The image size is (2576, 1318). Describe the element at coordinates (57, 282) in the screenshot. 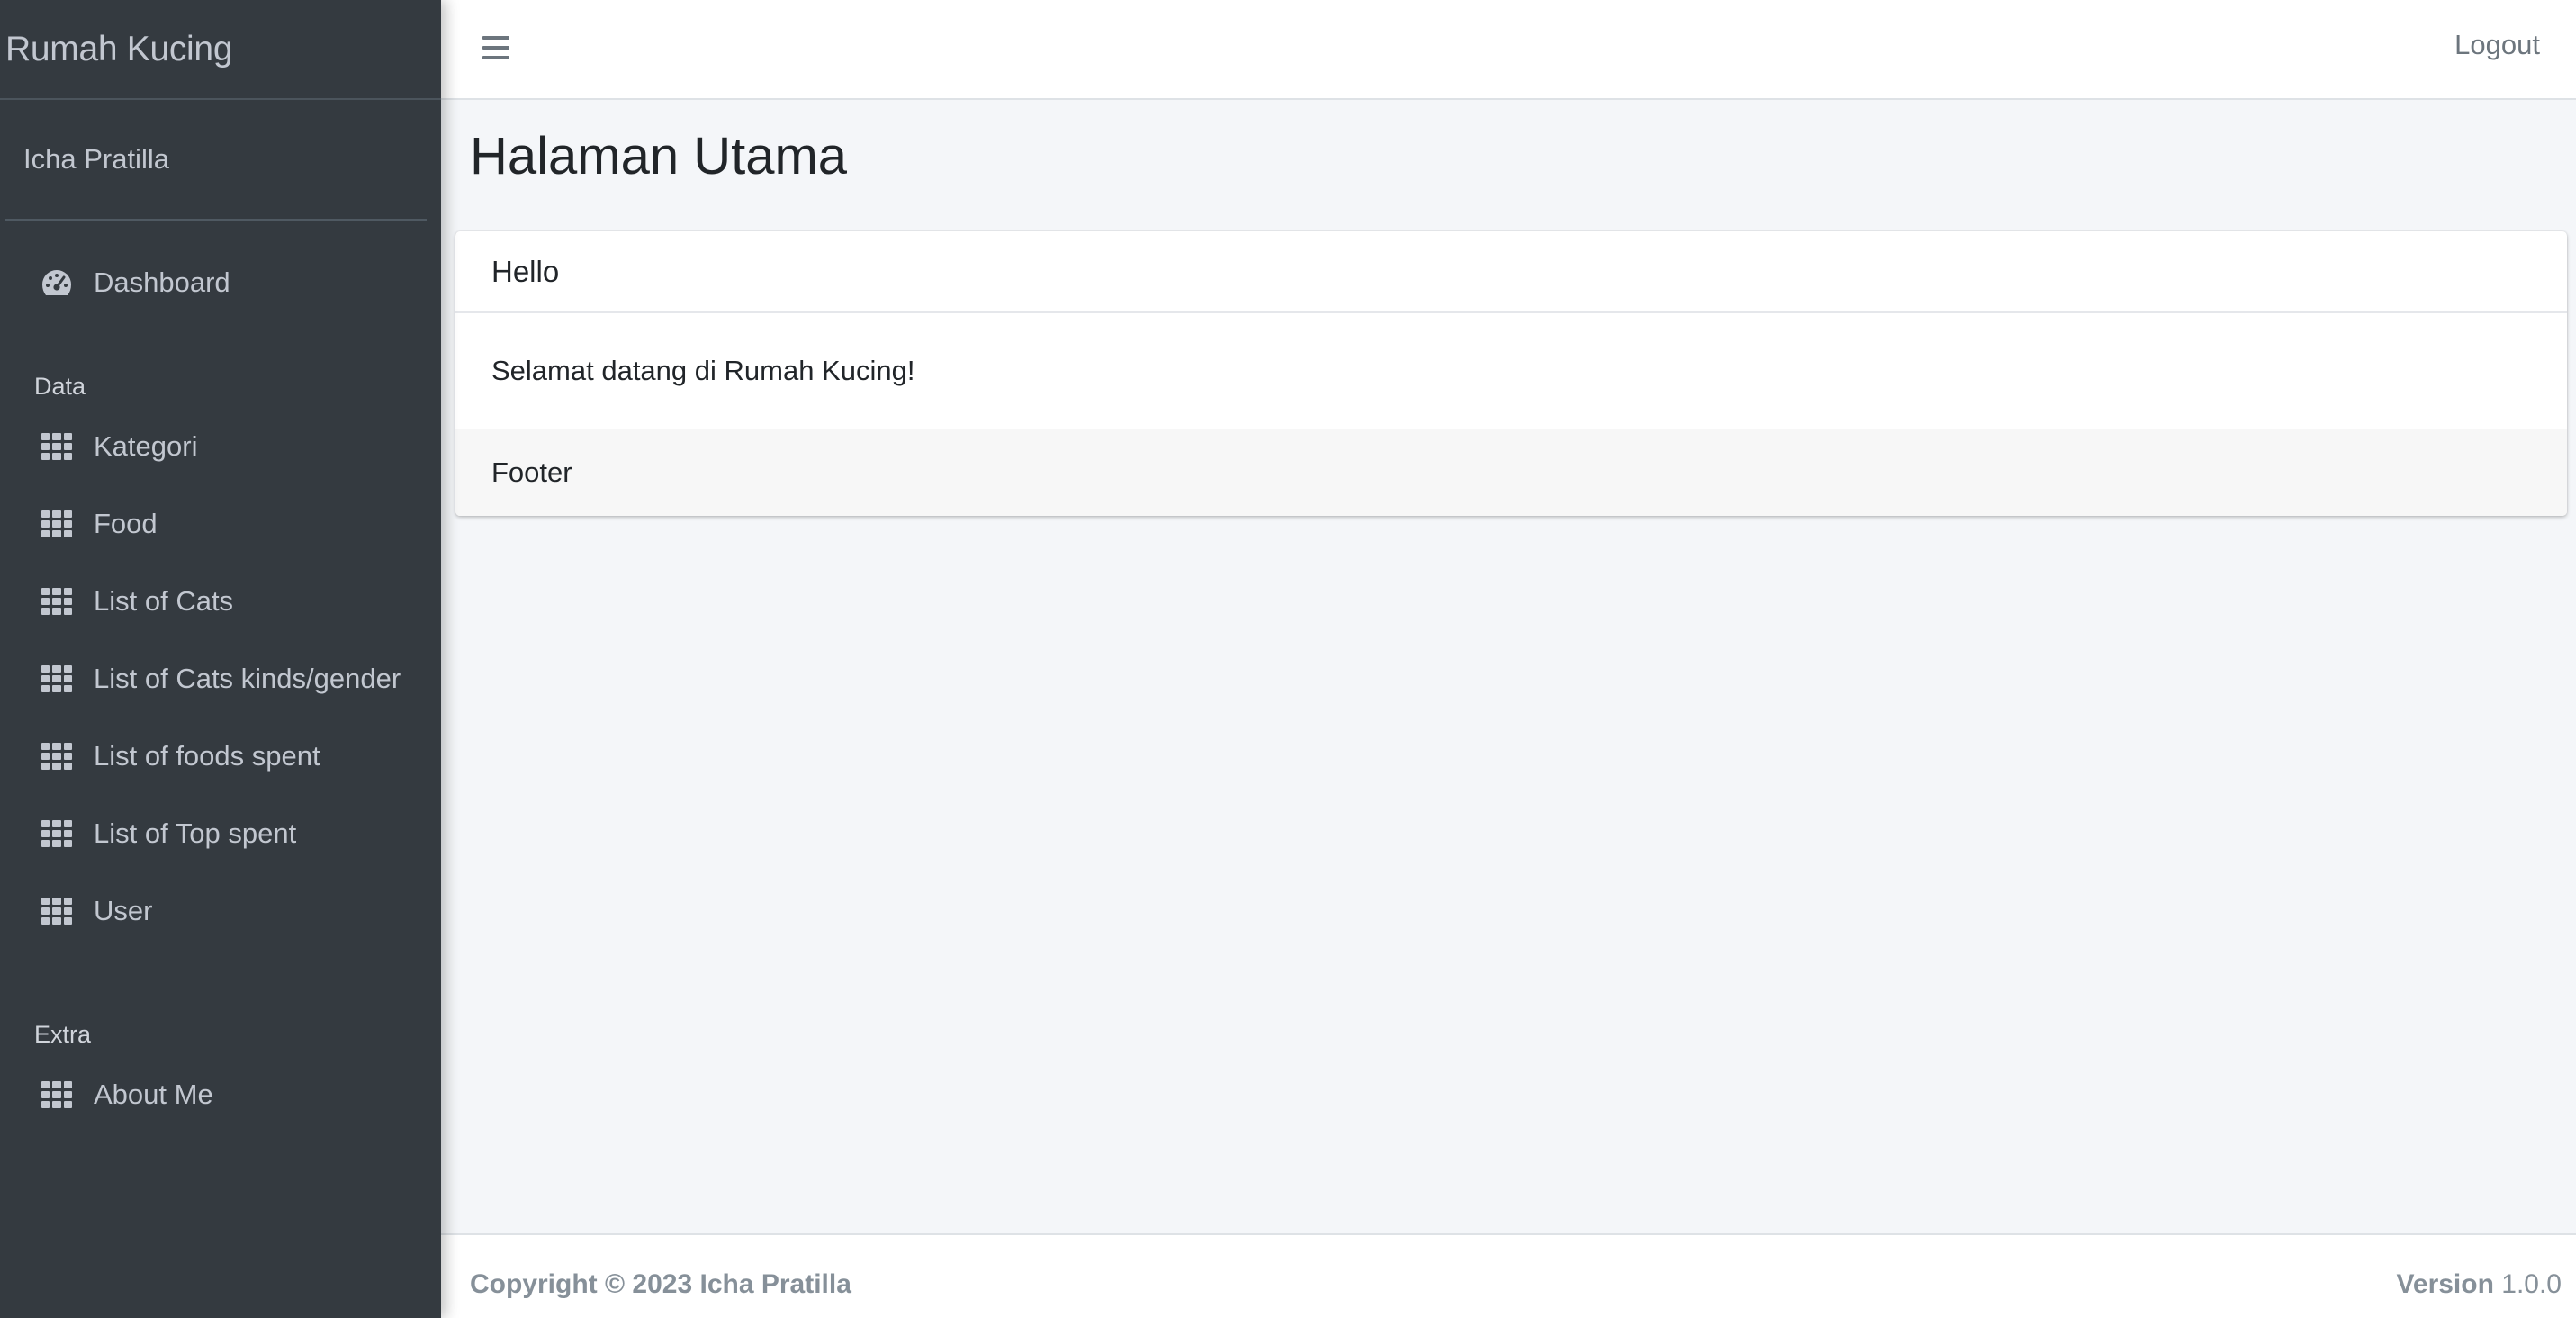

I see `tachometer-icon` at that location.